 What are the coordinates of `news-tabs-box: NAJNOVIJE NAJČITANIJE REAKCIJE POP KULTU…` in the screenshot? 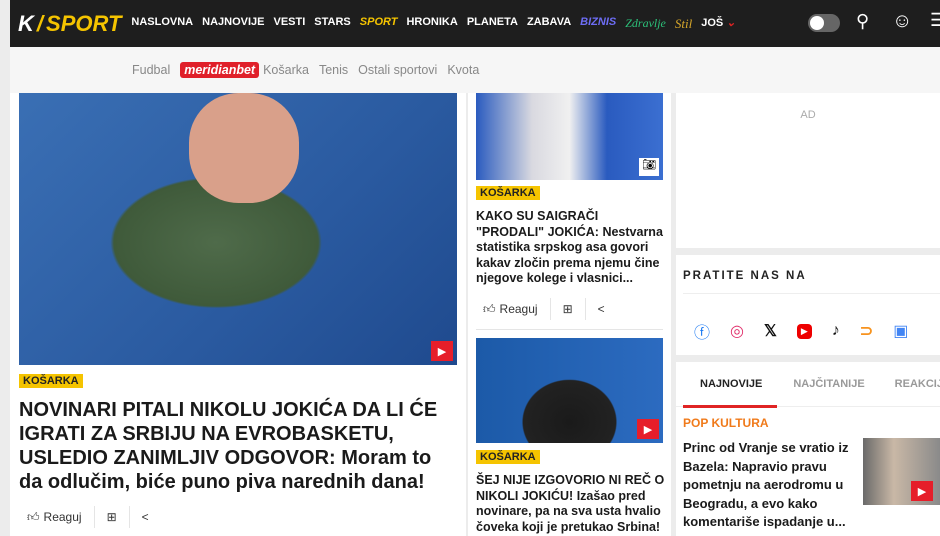 It's located at (808, 449).